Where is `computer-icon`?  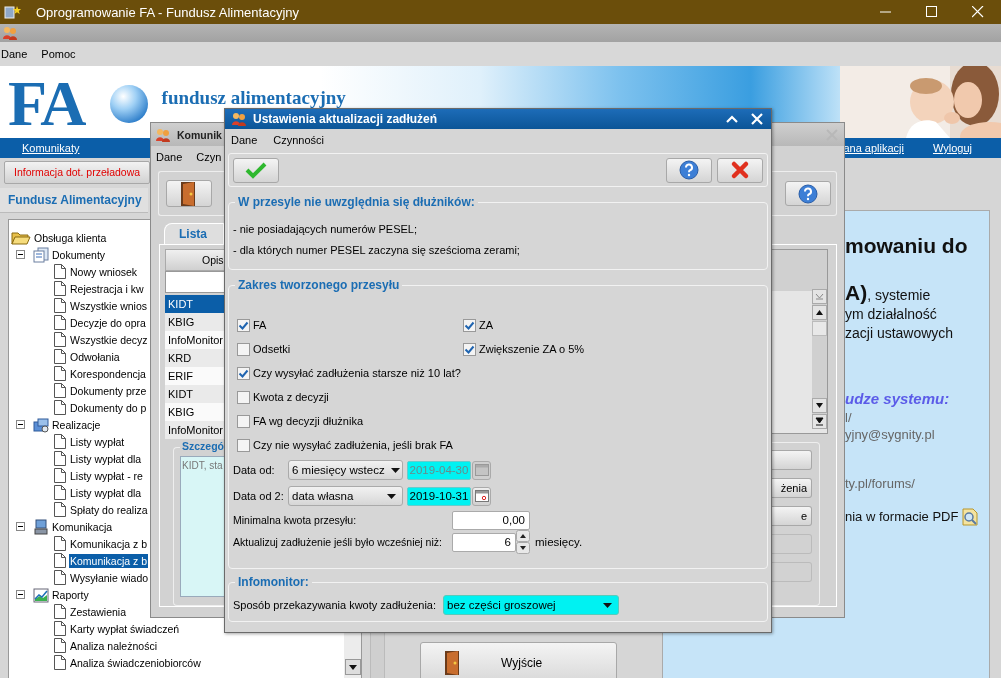
computer-icon is located at coordinates (41, 526).